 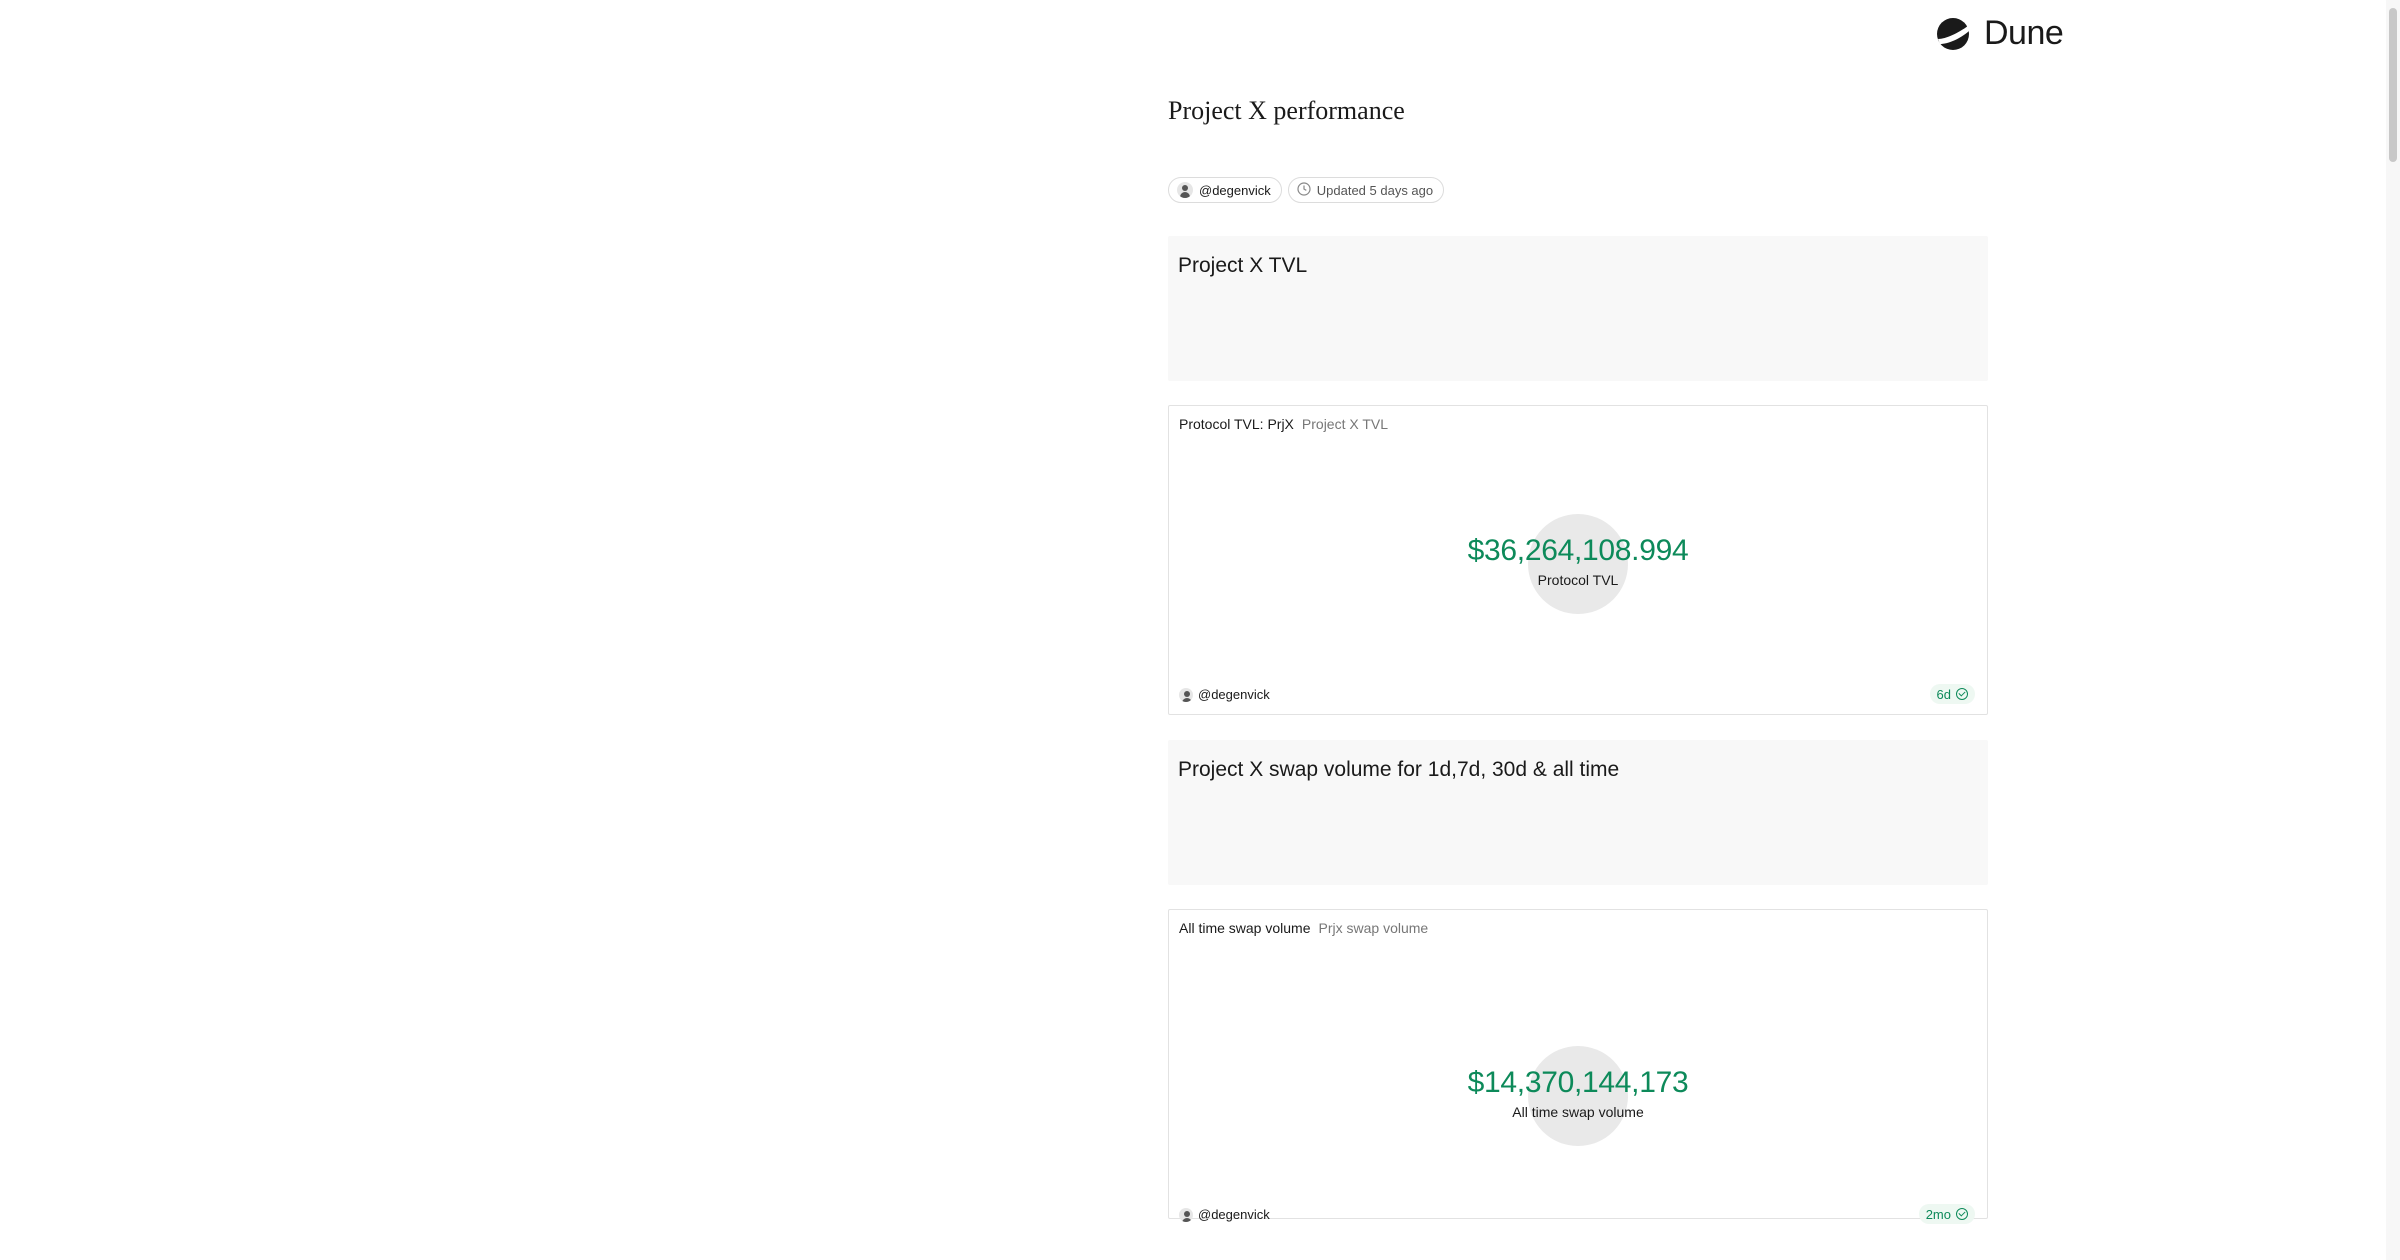 I want to click on brand-name: Dune, so click(x=2024, y=33).